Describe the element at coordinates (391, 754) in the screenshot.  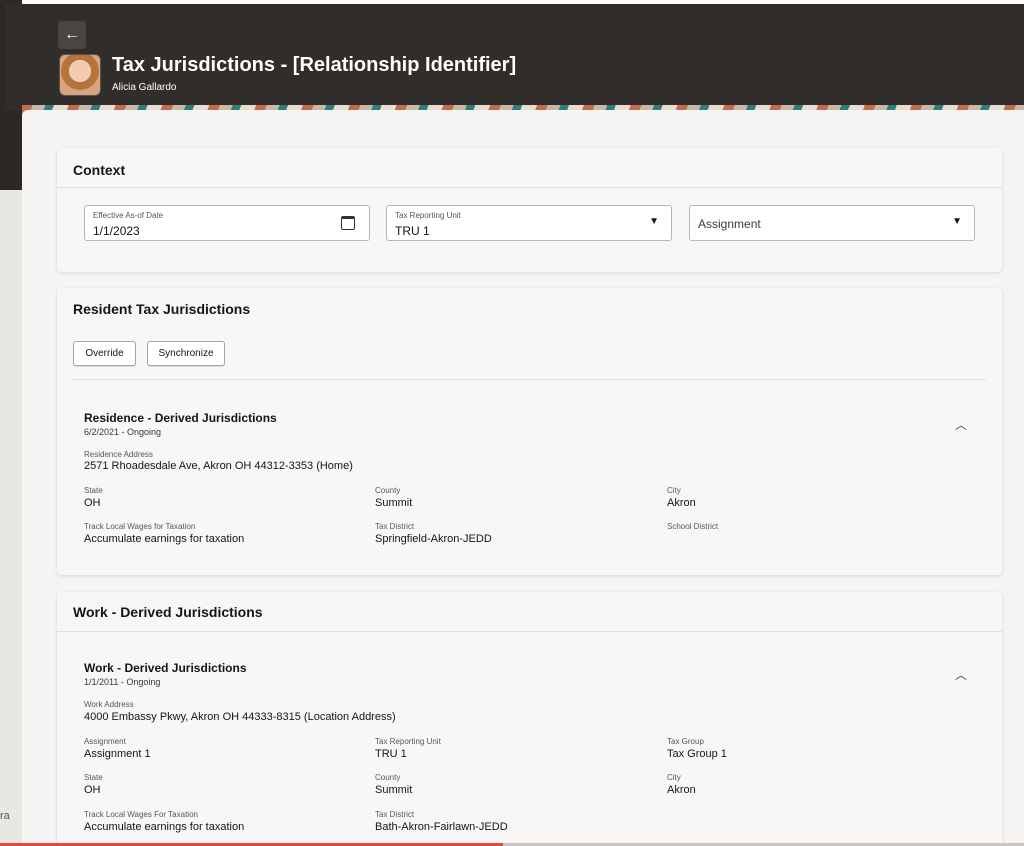
I see `work-tru-value: TRU 1` at that location.